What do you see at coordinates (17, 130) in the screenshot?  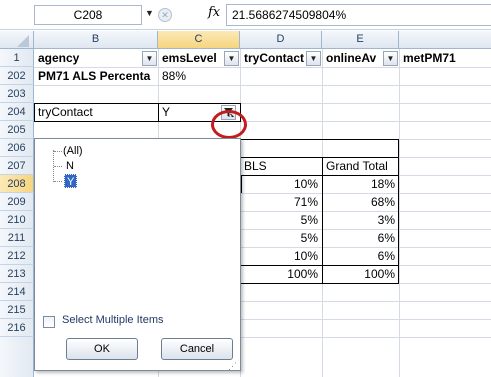 I see `row-header-205: 205` at bounding box center [17, 130].